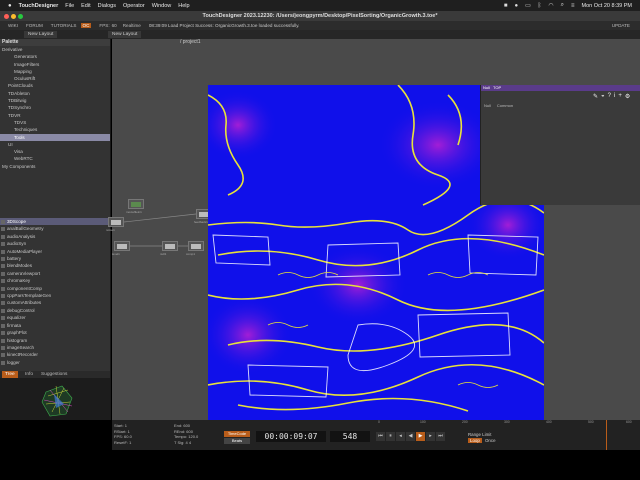 This screenshot has width=640, height=480. I want to click on palette-list-item: chromaKey, so click(55, 280).